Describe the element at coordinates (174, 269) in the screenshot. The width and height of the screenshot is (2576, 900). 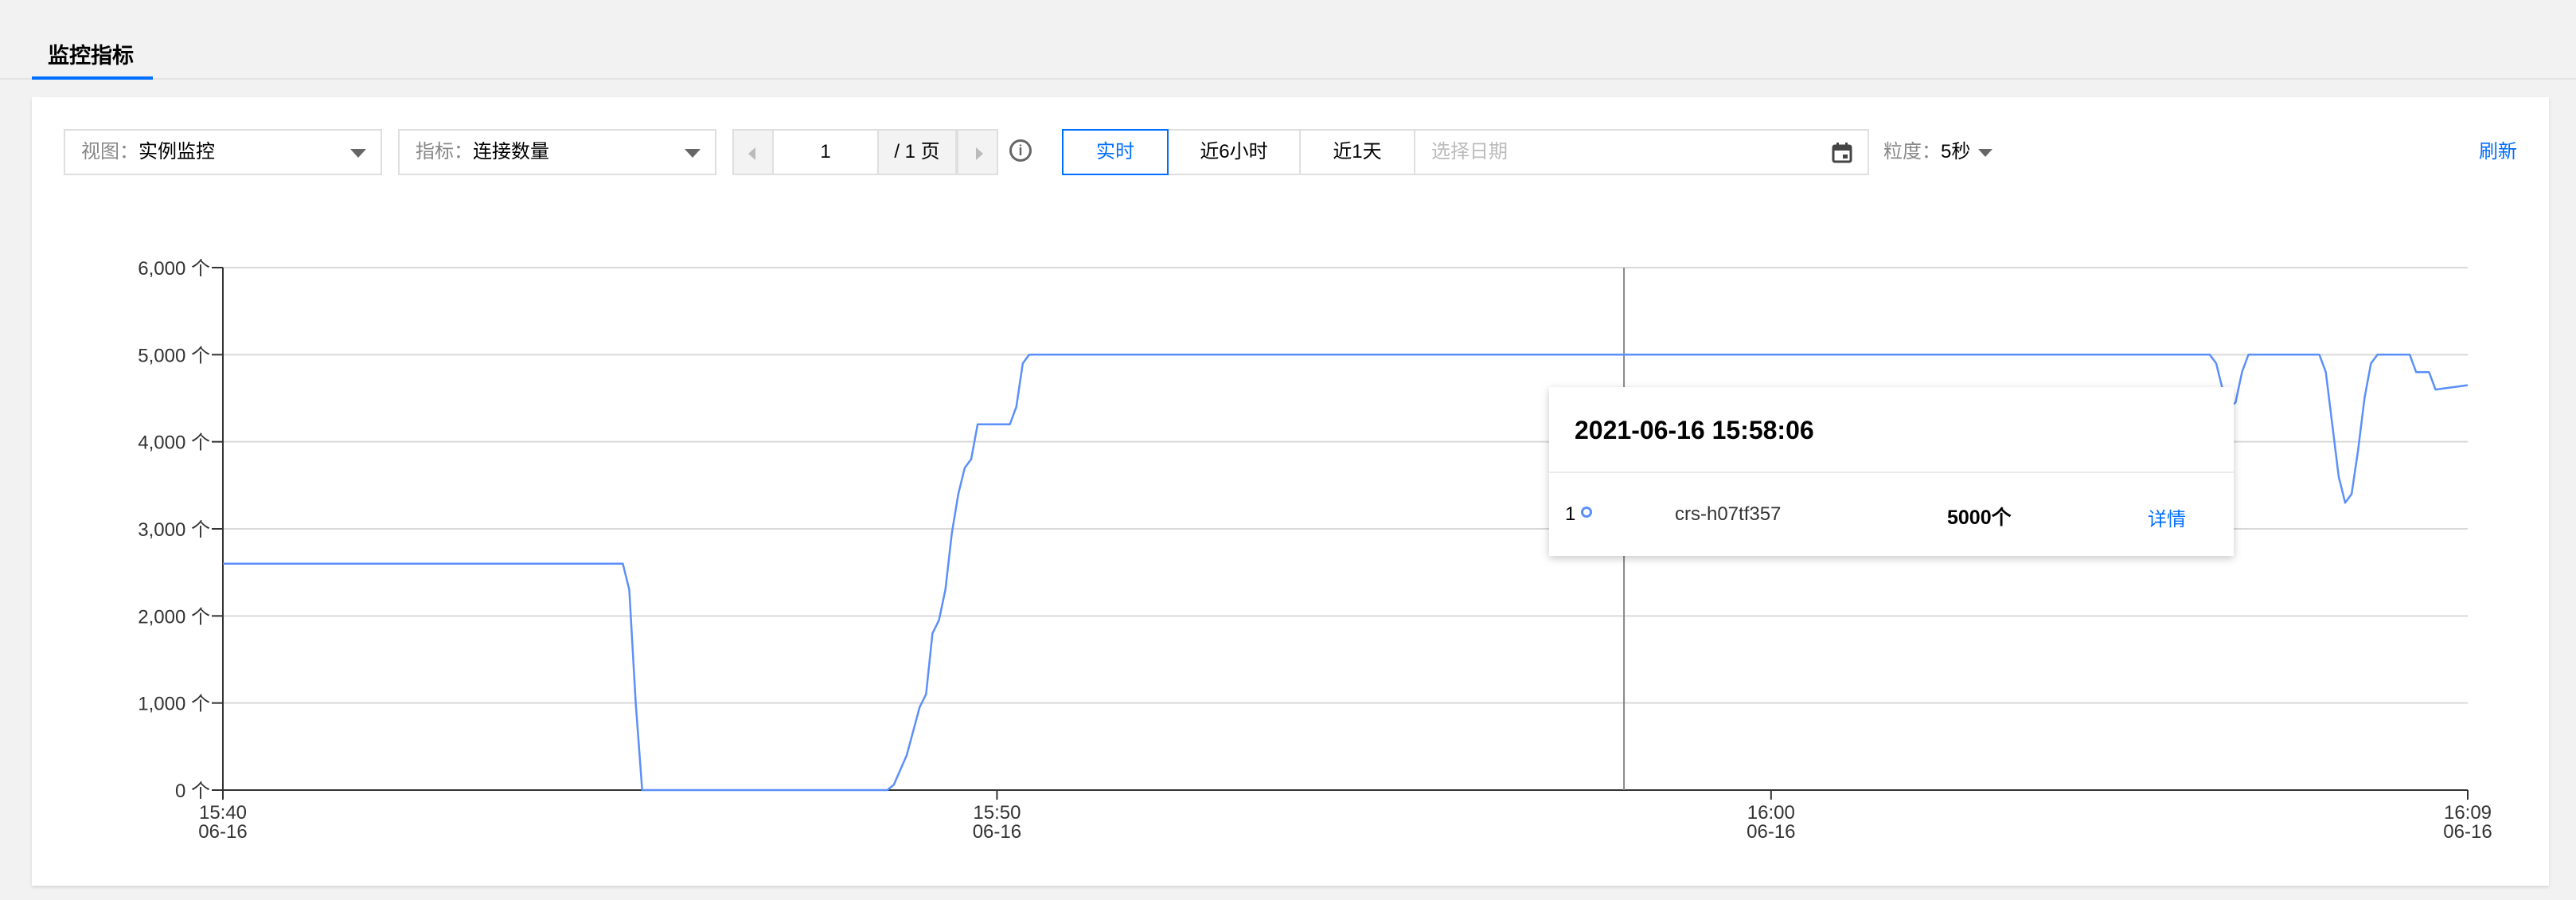
I see `y-tick-label: 6,000 个` at that location.